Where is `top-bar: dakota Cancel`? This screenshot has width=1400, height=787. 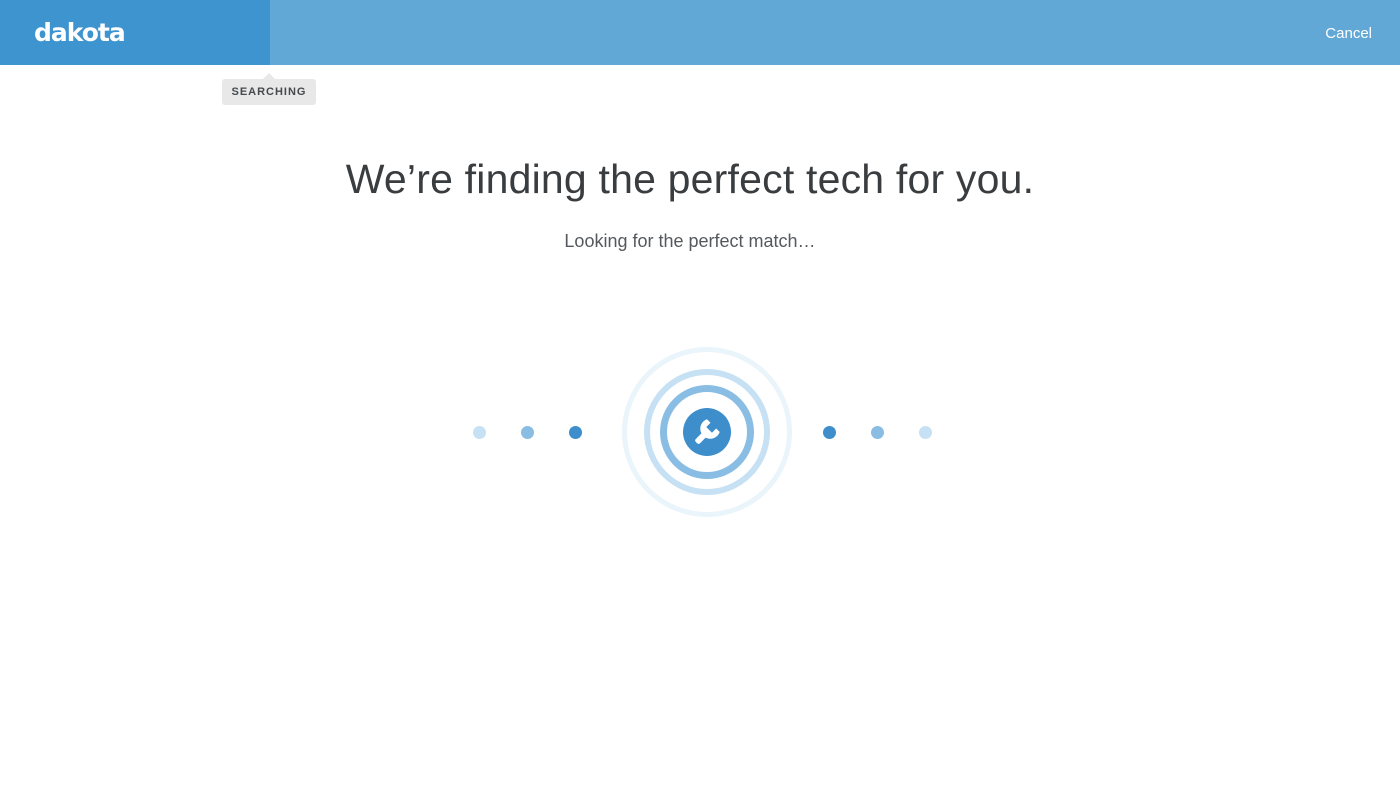
top-bar: dakota Cancel is located at coordinates (700, 32).